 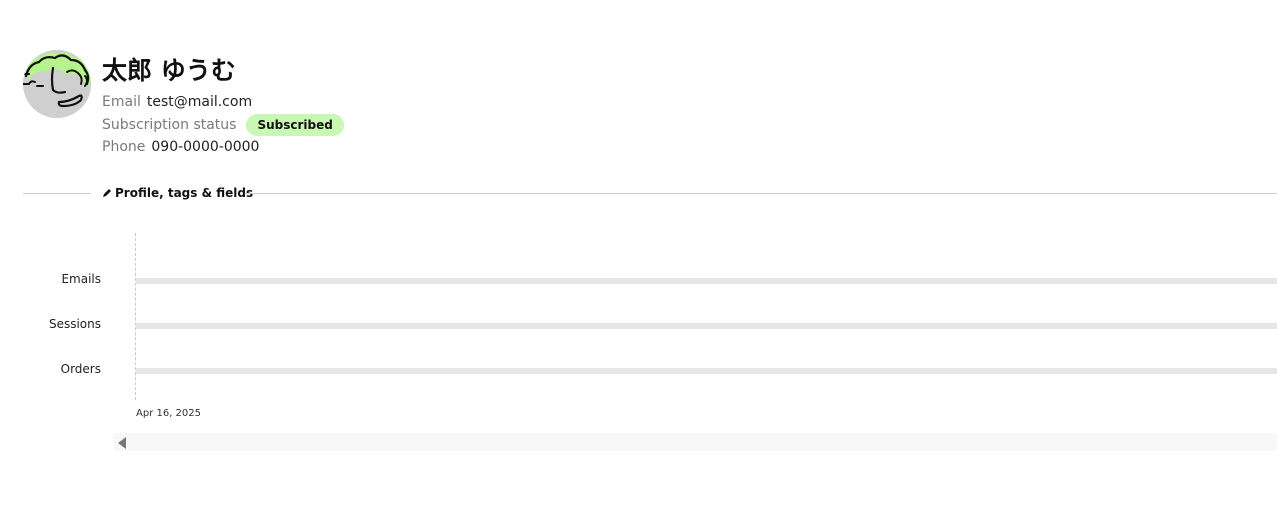 What do you see at coordinates (57, 193) in the screenshot?
I see `section-divider-left` at bounding box center [57, 193].